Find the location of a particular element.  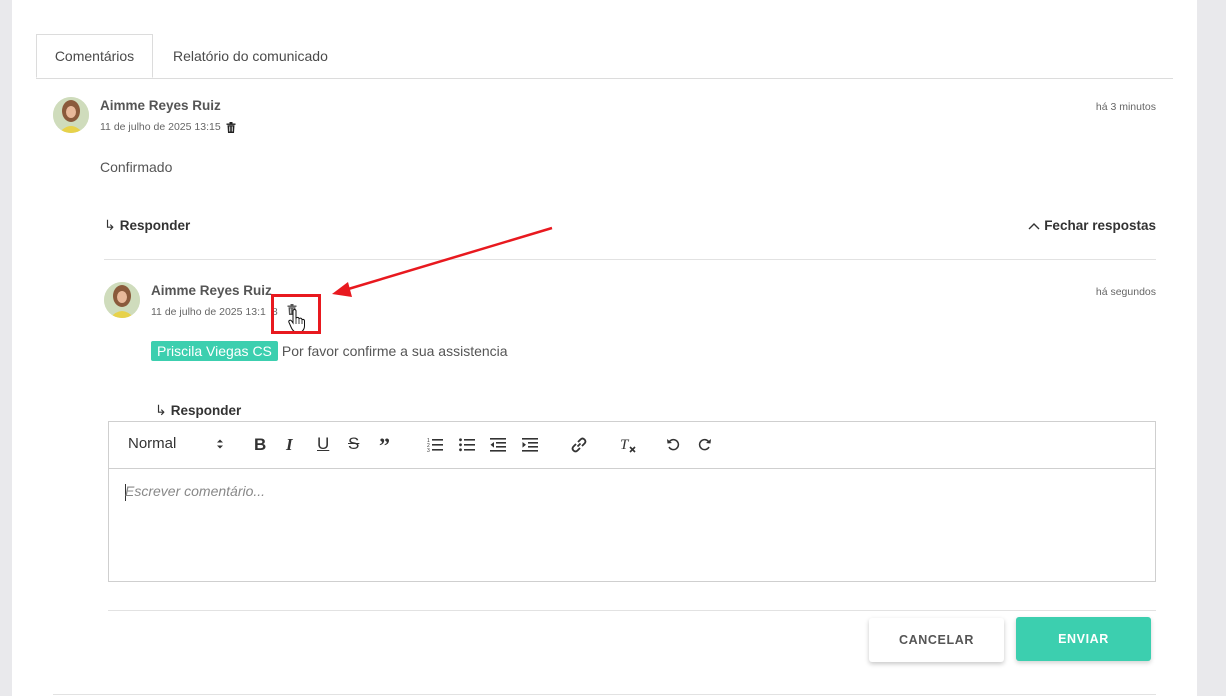

comment-time-ago: há 3 minutos is located at coordinates (1125, 107).